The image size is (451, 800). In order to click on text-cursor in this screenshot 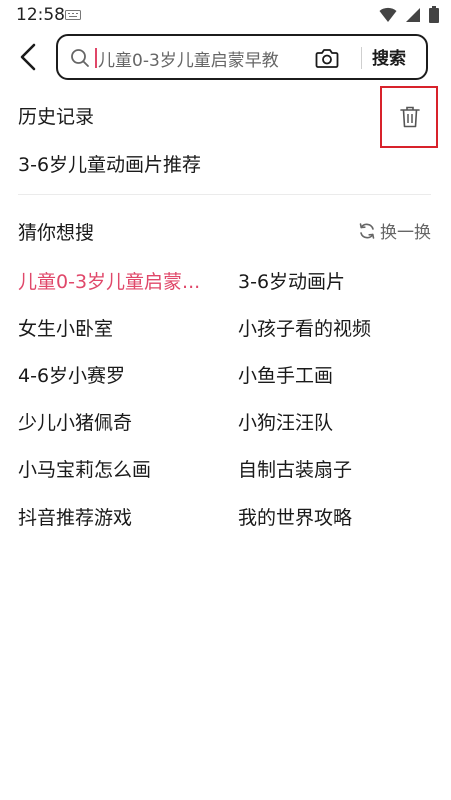, I will do `click(96, 58)`.